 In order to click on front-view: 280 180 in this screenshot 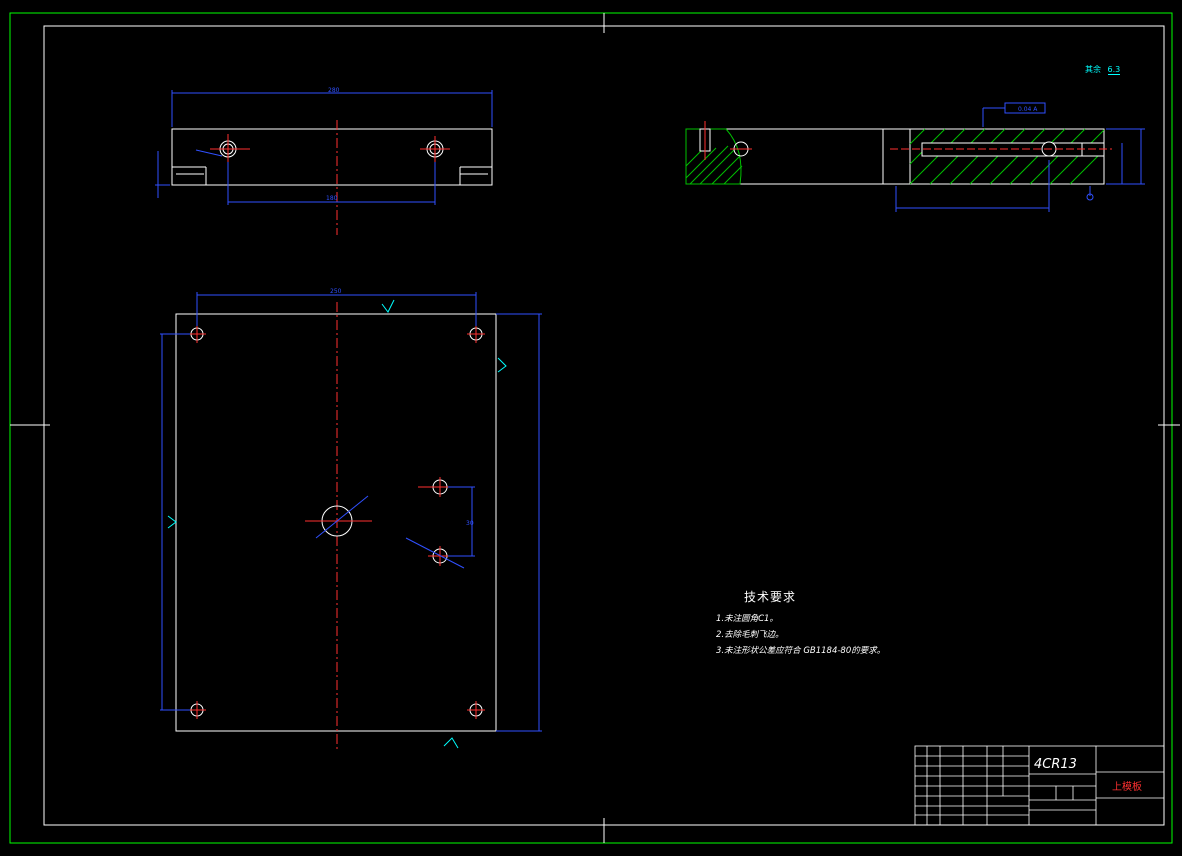, I will do `click(324, 161)`.